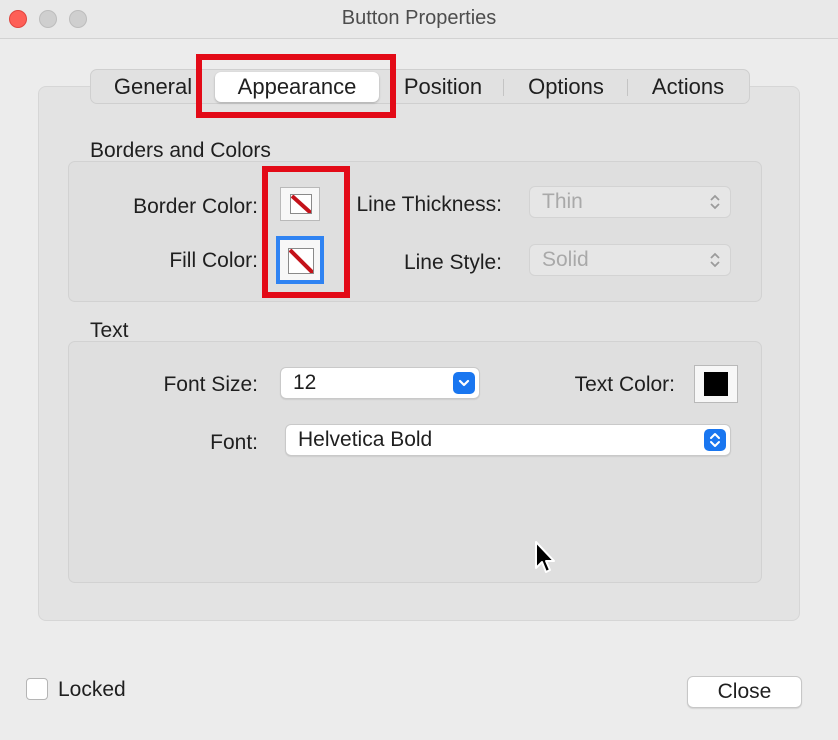  I want to click on tab-options: Options, so click(566, 86).